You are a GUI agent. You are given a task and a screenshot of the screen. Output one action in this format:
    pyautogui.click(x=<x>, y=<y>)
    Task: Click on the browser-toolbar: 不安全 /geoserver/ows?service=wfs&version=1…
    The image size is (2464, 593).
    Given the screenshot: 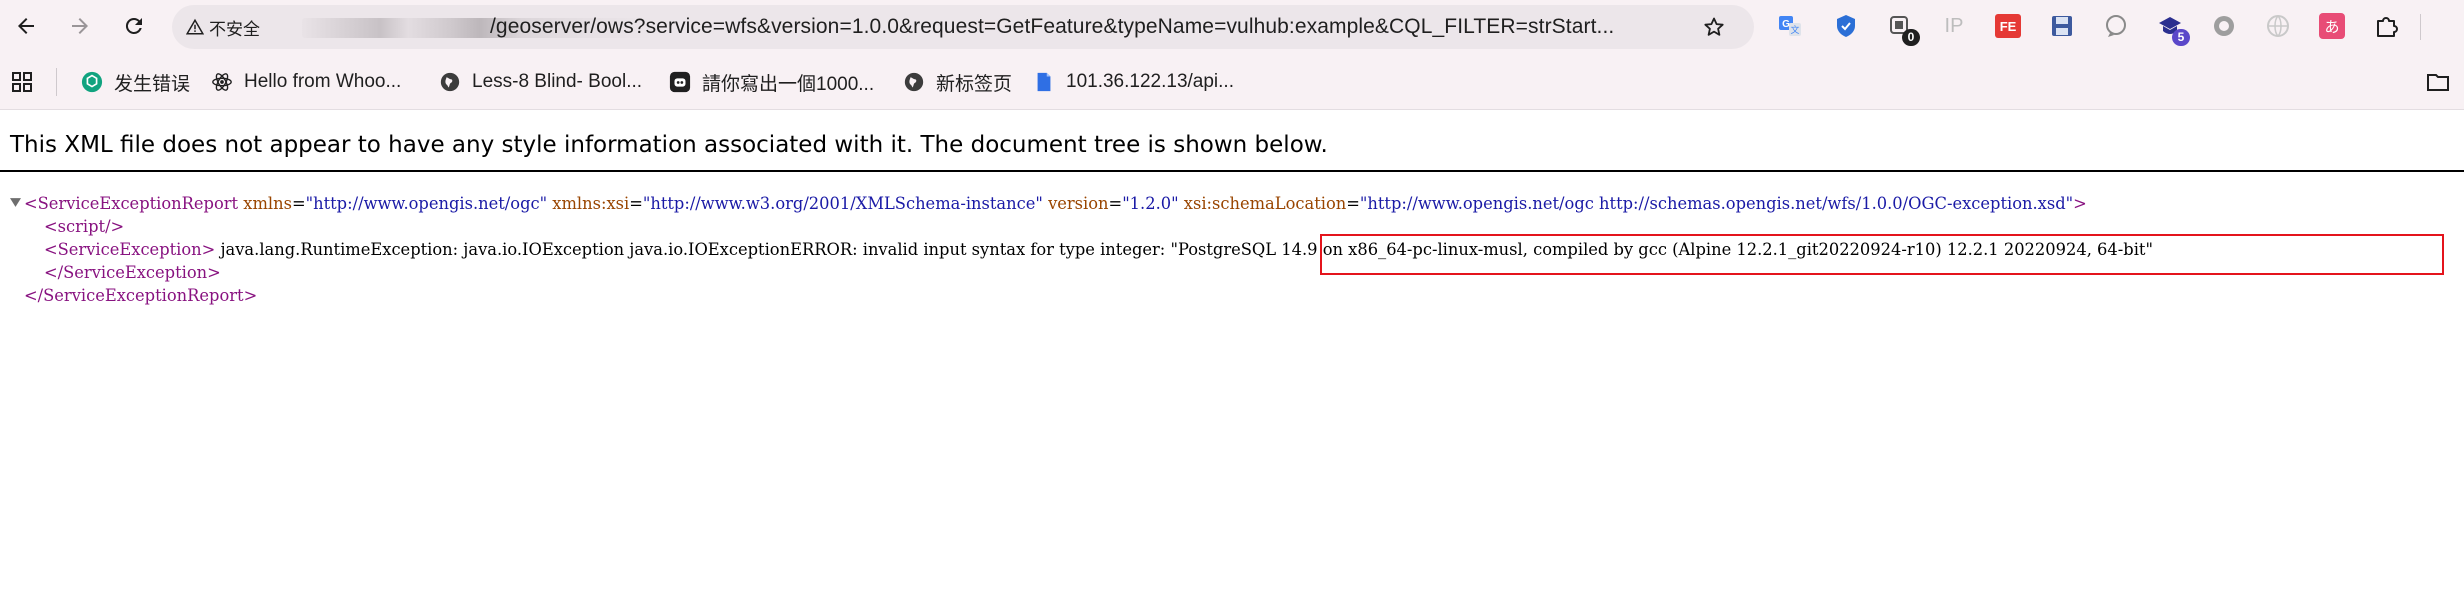 What is the action you would take?
    pyautogui.click(x=1232, y=27)
    